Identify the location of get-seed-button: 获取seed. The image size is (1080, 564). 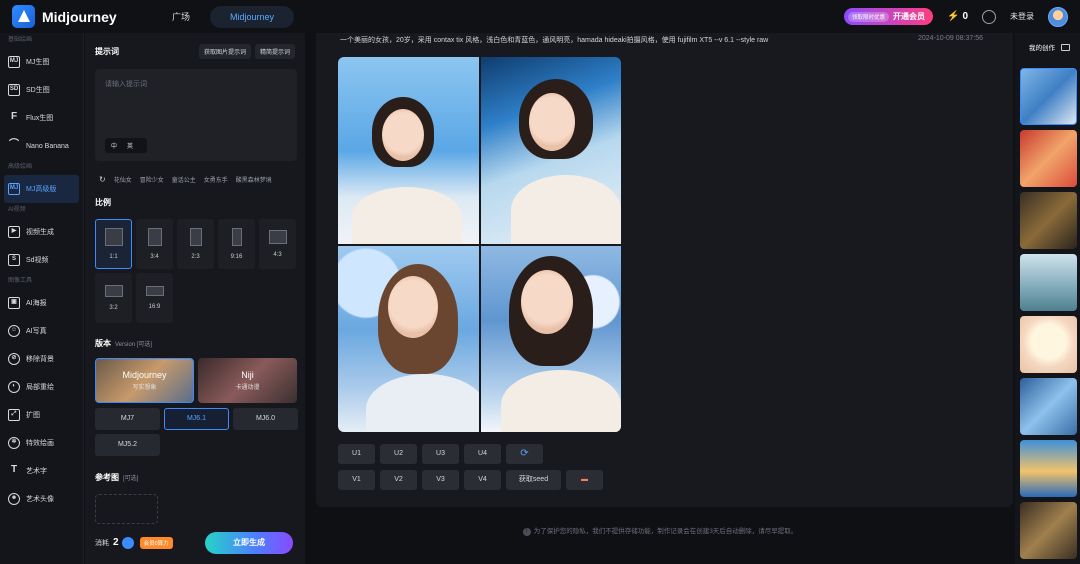
(533, 480).